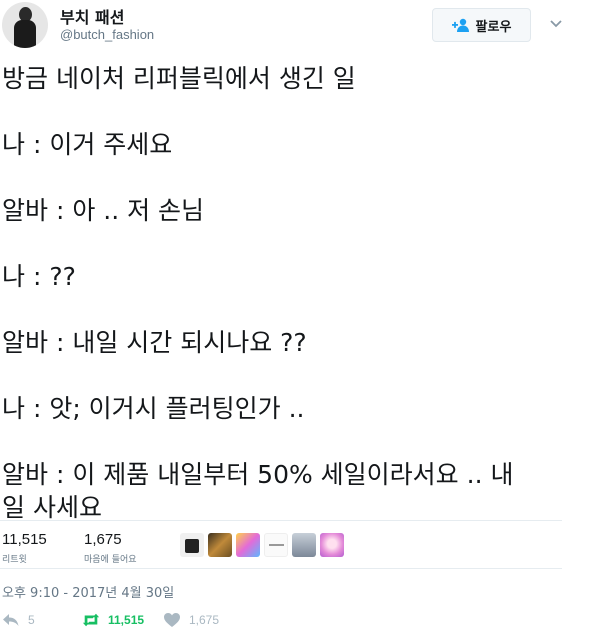 This screenshot has height=632, width=602. What do you see at coordinates (179, 78) in the screenshot?
I see `tweet-line: 방금 네이처 리퍼블릭에서 생긴 일` at bounding box center [179, 78].